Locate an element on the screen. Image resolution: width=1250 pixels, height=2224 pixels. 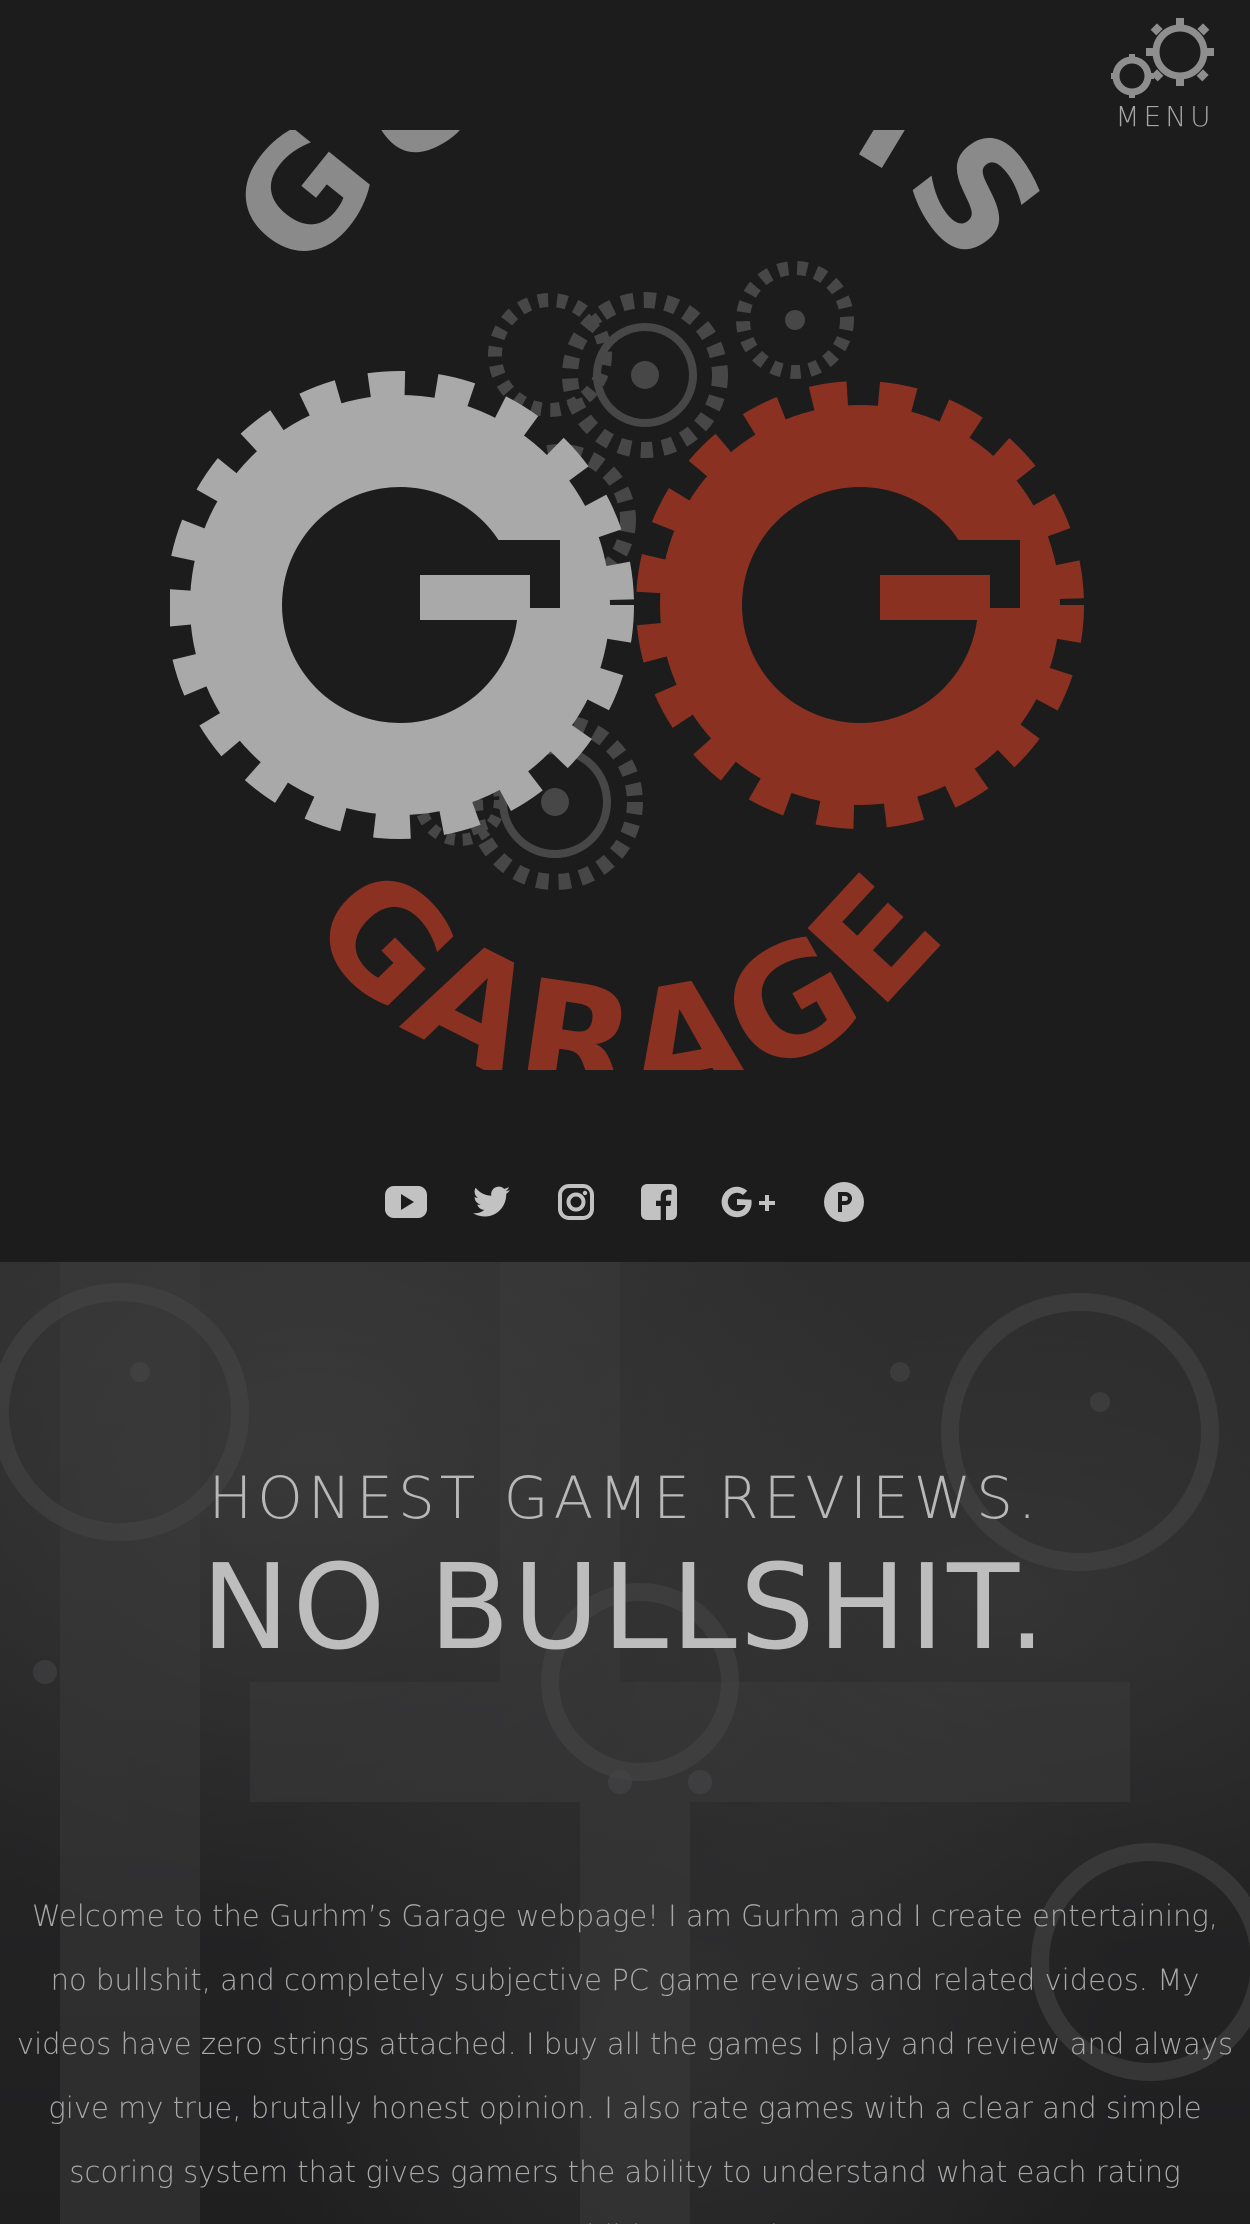
instagram-icon is located at coordinates (576, 1202).